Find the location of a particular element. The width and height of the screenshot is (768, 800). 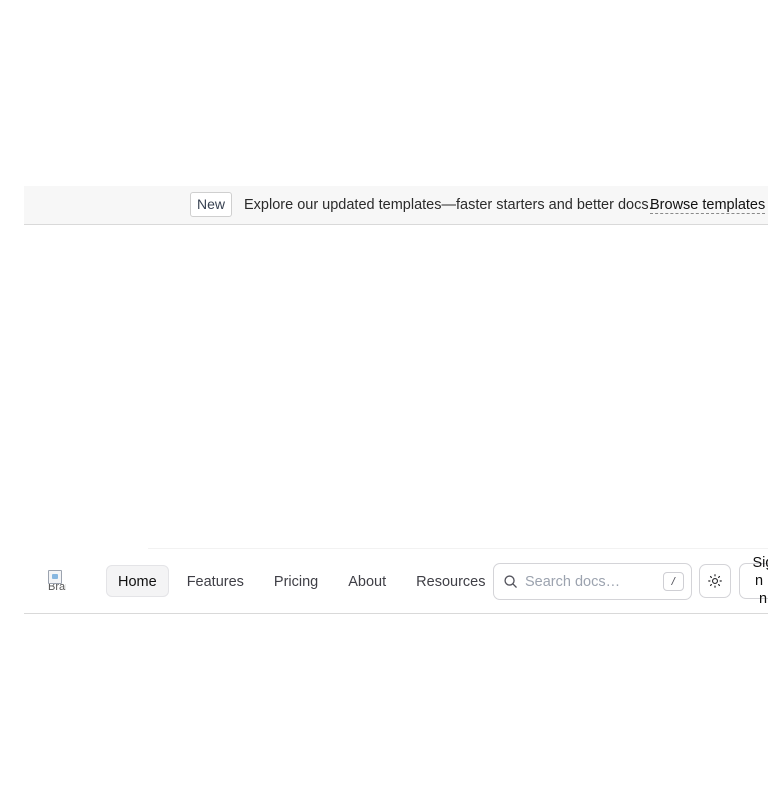

search-icon is located at coordinates (510, 581).